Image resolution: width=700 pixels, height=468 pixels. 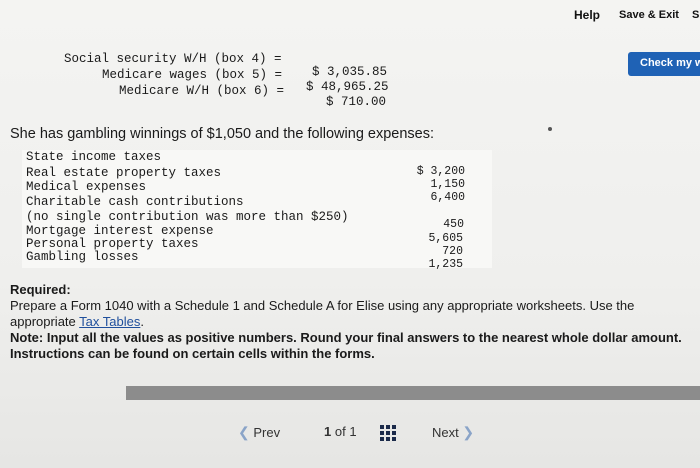 What do you see at coordinates (202, 91) in the screenshot?
I see `box-line-label: Medicare W/H (box 6) =` at bounding box center [202, 91].